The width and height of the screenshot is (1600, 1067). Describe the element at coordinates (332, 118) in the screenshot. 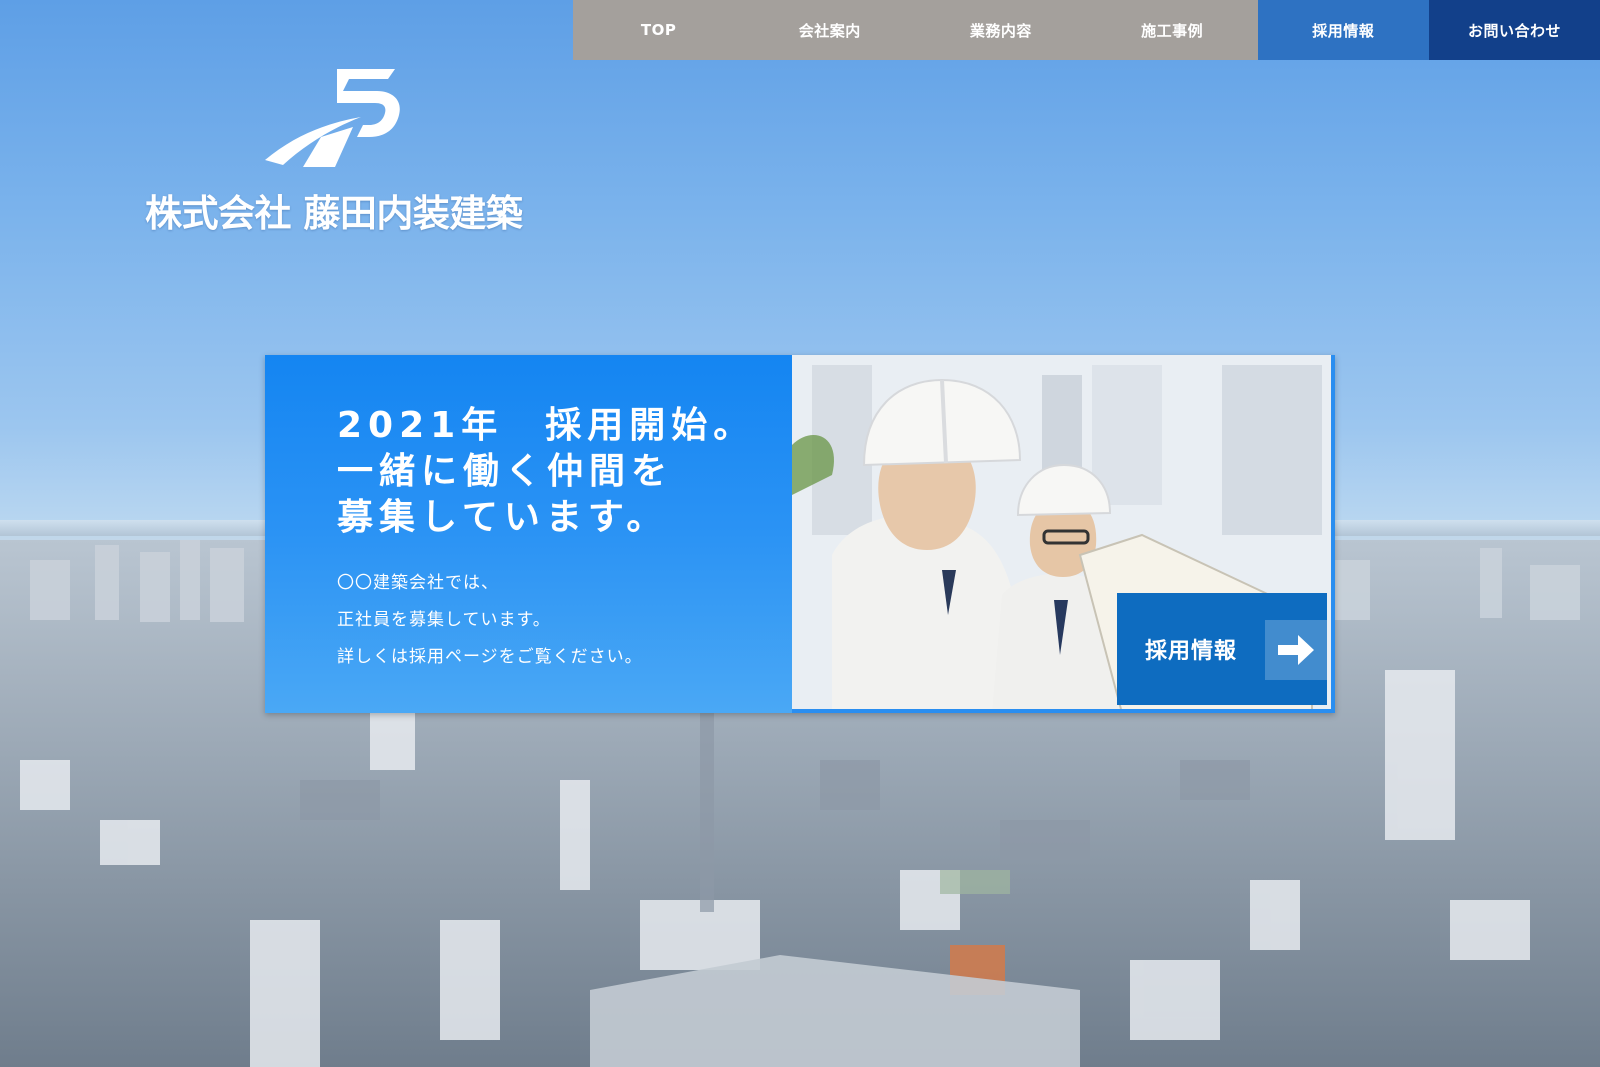

I see `logo-f-mark-icon` at that location.